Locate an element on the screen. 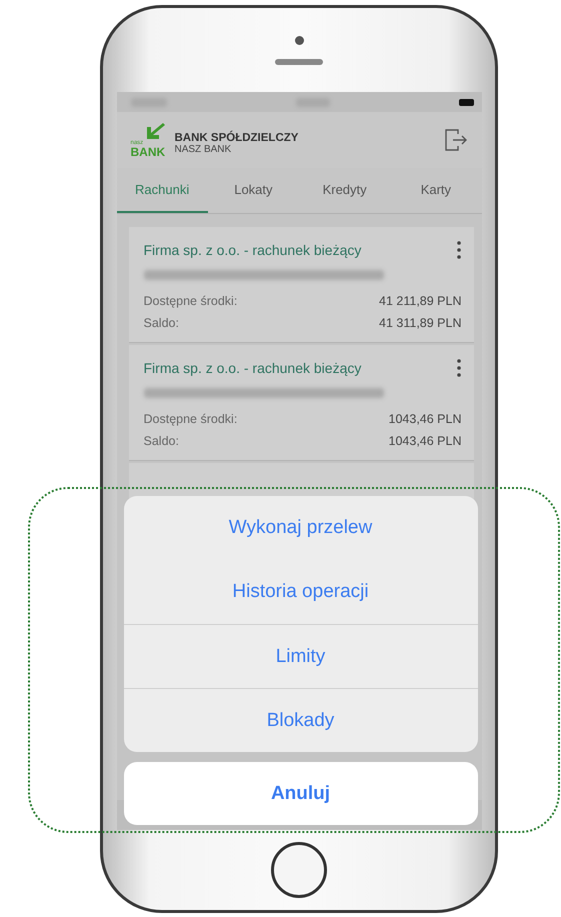 This screenshot has width=561, height=917. action-option: Historia operacji is located at coordinates (301, 592).